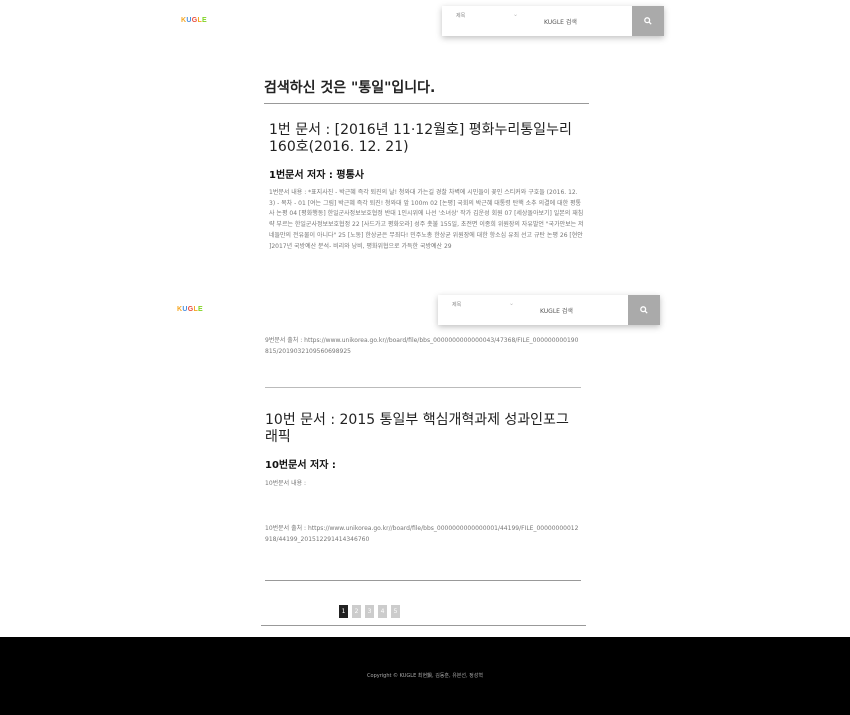 The height and width of the screenshot is (715, 850). Describe the element at coordinates (395, 611) in the screenshot. I see `page-button: 5` at that location.